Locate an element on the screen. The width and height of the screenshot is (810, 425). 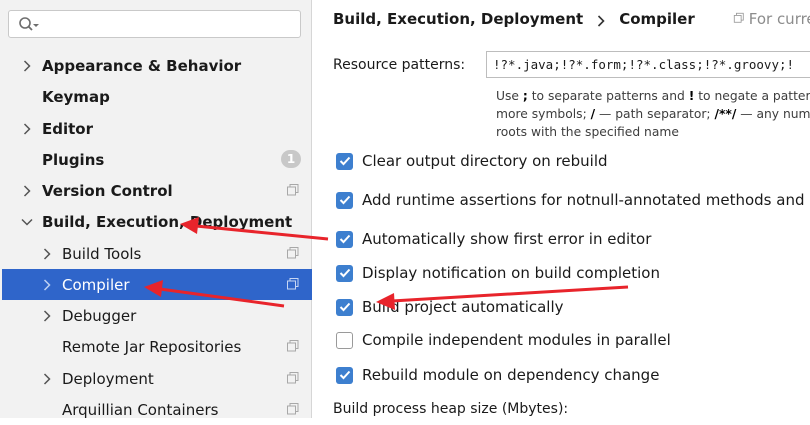
search-icon is located at coordinates (29, 25).